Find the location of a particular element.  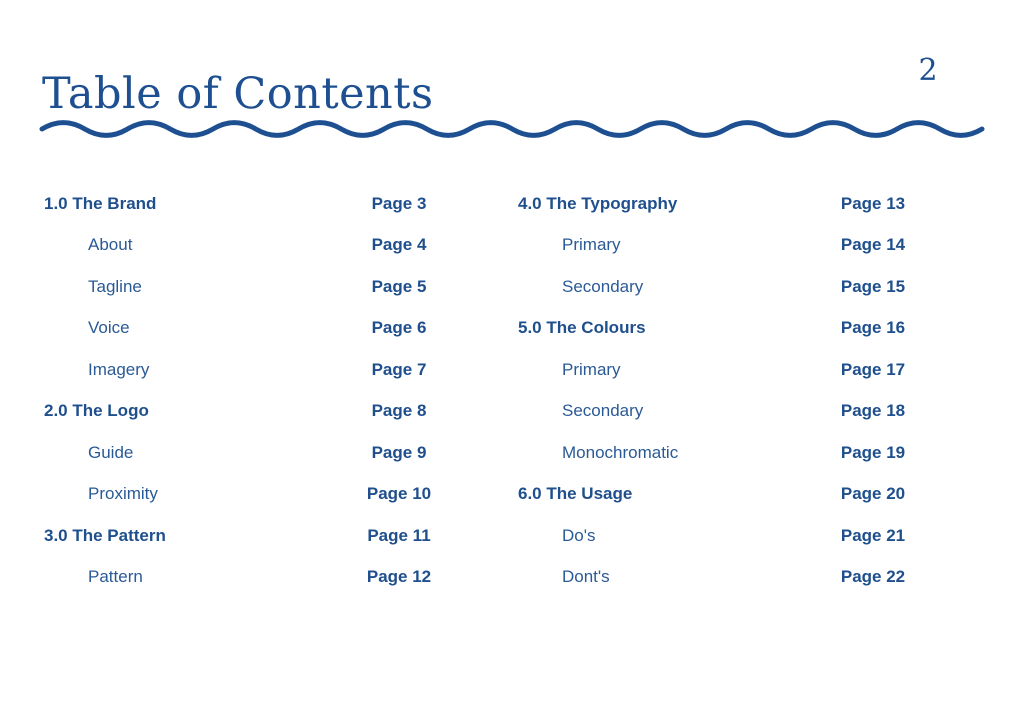

toc-page-ref: Page 19 is located at coordinates (873, 452).